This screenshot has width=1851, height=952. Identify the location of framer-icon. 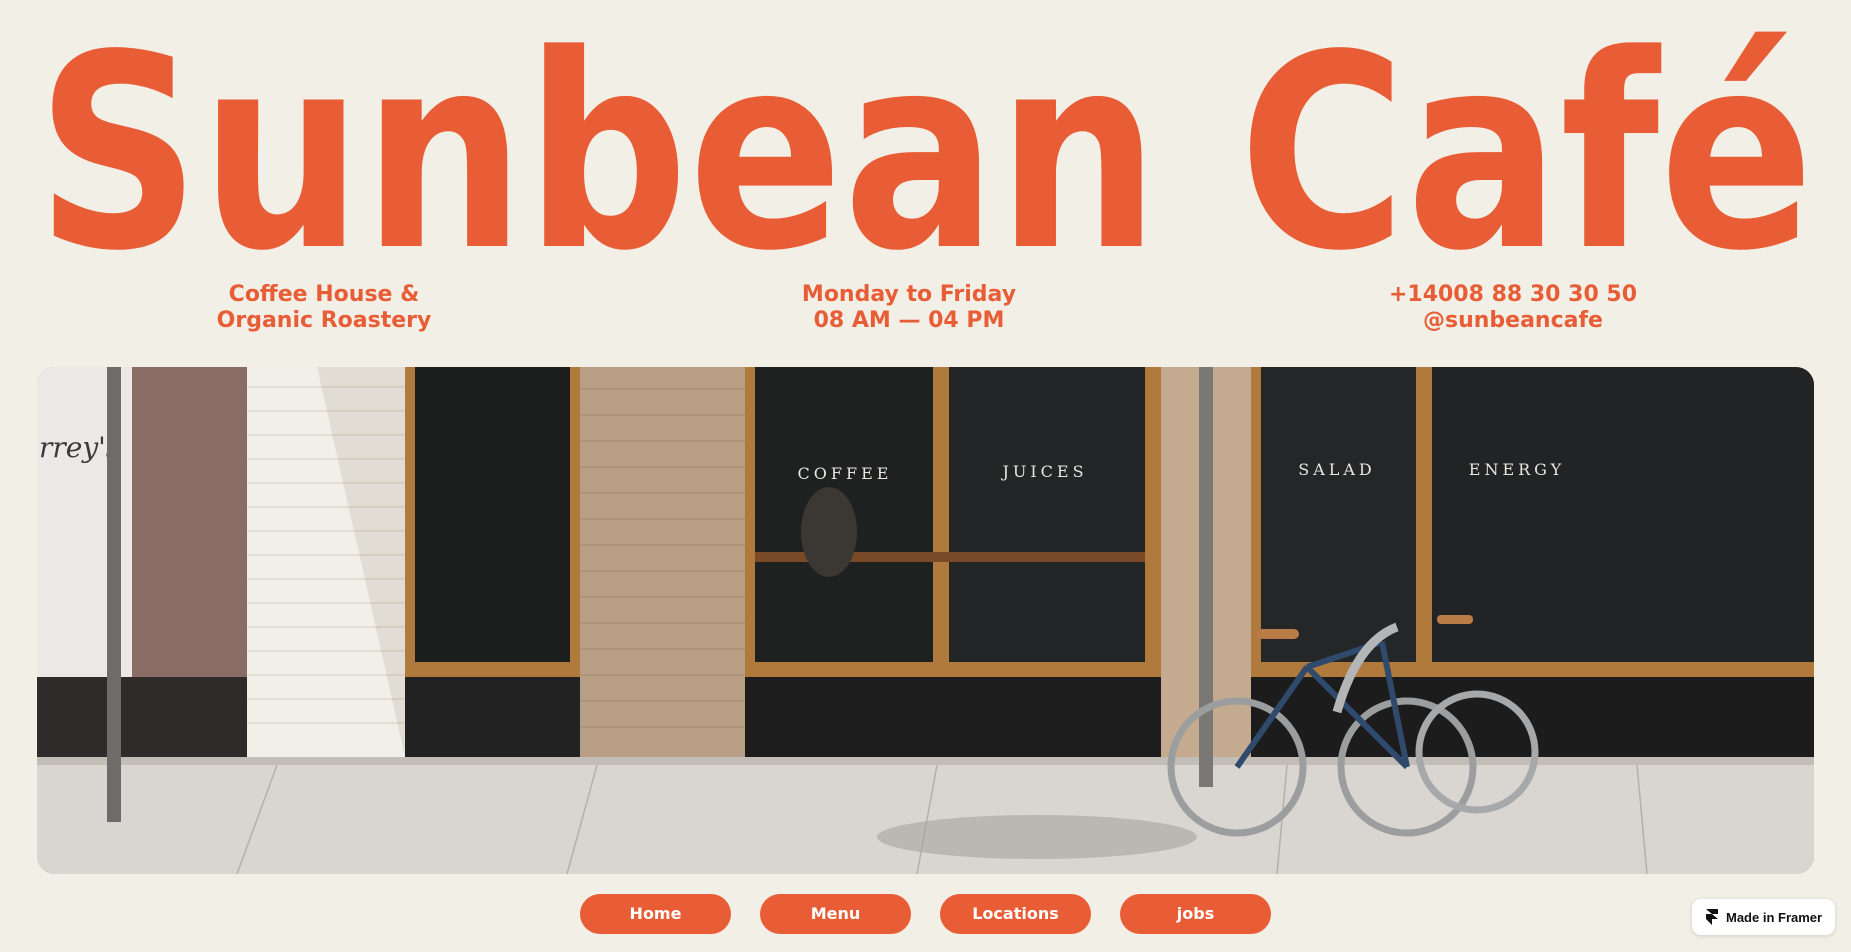
(1712, 917).